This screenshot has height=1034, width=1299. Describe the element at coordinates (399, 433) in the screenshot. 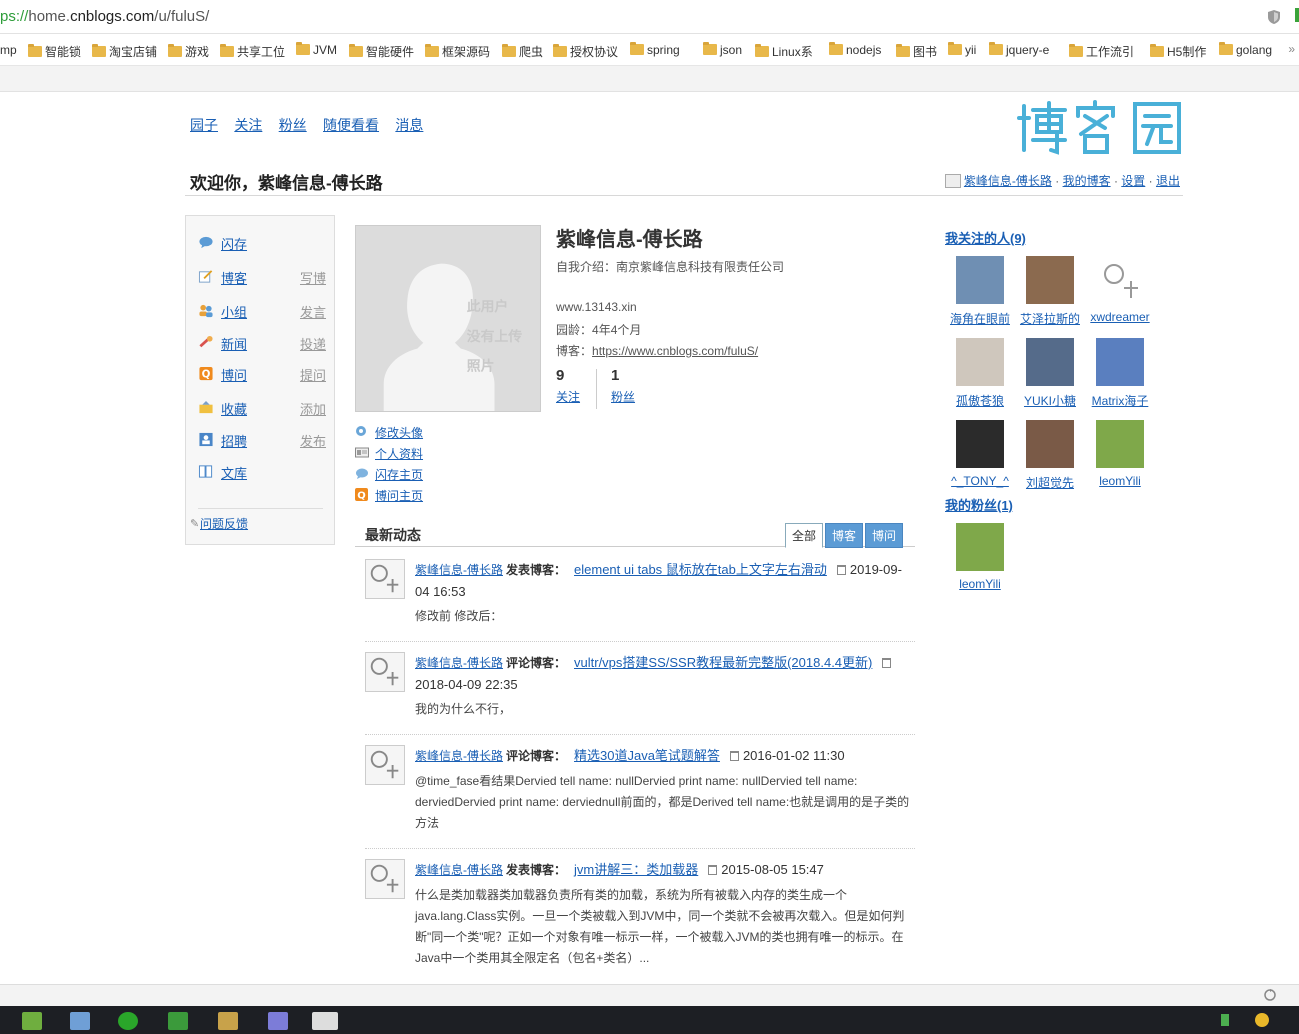

I see `quicklink-label: 修改头像` at that location.